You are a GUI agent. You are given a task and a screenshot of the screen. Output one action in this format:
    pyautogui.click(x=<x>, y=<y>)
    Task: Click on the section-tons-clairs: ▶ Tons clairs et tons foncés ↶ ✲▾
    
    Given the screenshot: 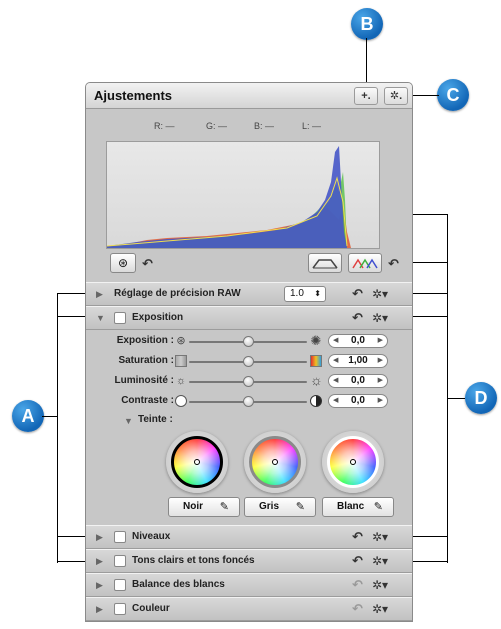 What is the action you would take?
    pyautogui.click(x=249, y=561)
    